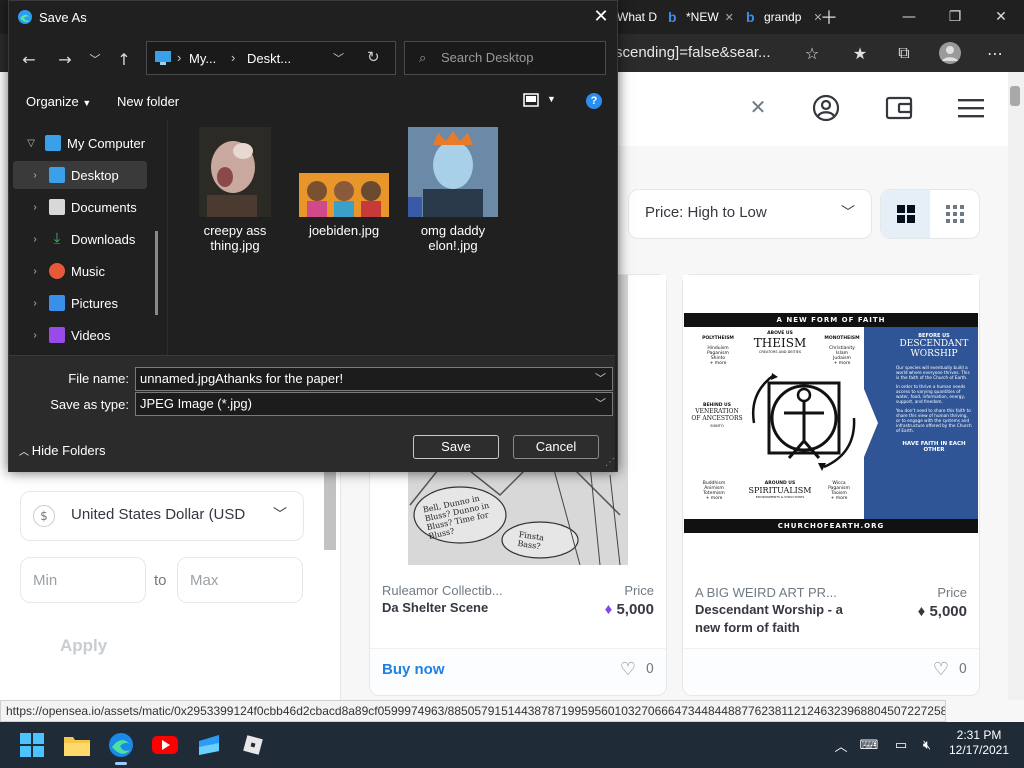 This screenshot has height=768, width=1024. I want to click on file-item: omg daddy elon!.jpg, so click(453, 190).